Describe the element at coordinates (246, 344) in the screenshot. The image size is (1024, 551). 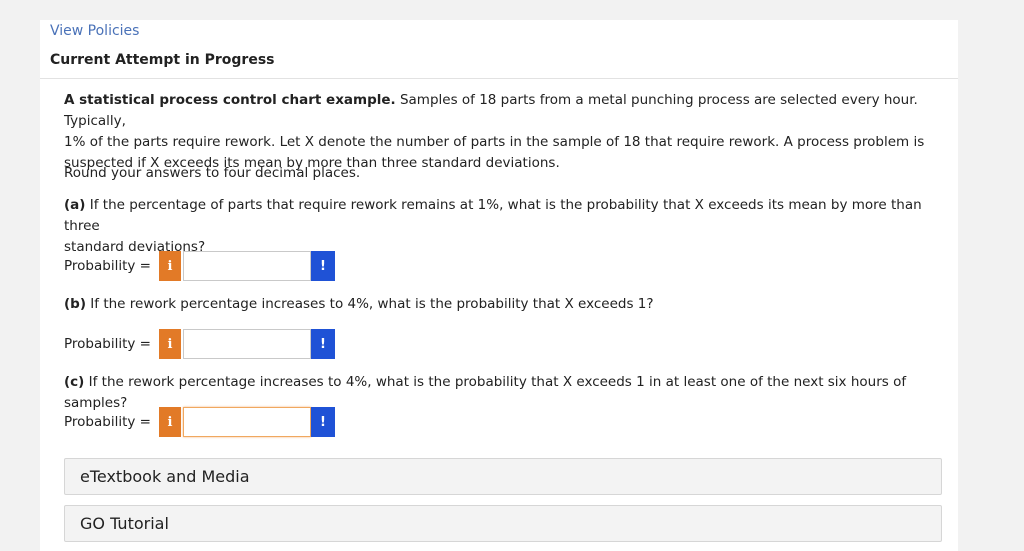
I see `probability-input-b` at that location.